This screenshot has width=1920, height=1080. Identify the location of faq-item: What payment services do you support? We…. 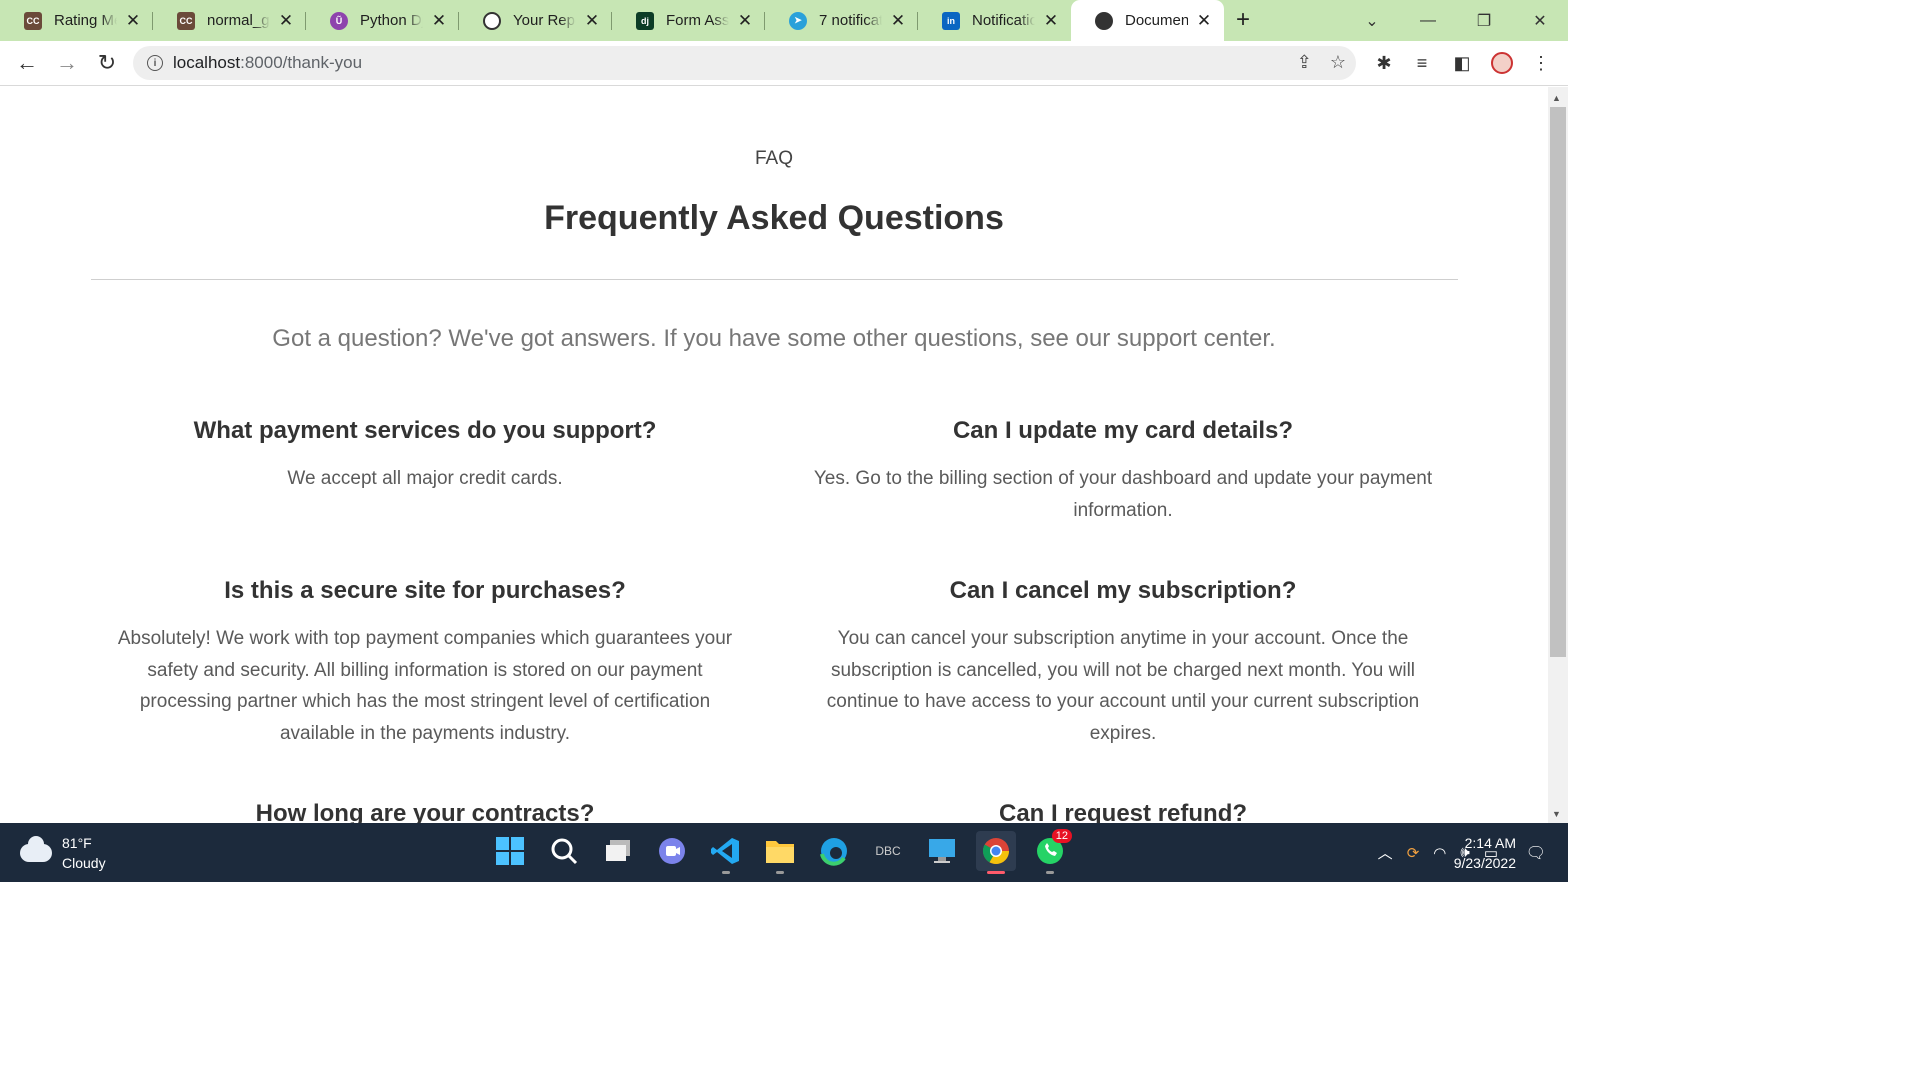
(425, 456).